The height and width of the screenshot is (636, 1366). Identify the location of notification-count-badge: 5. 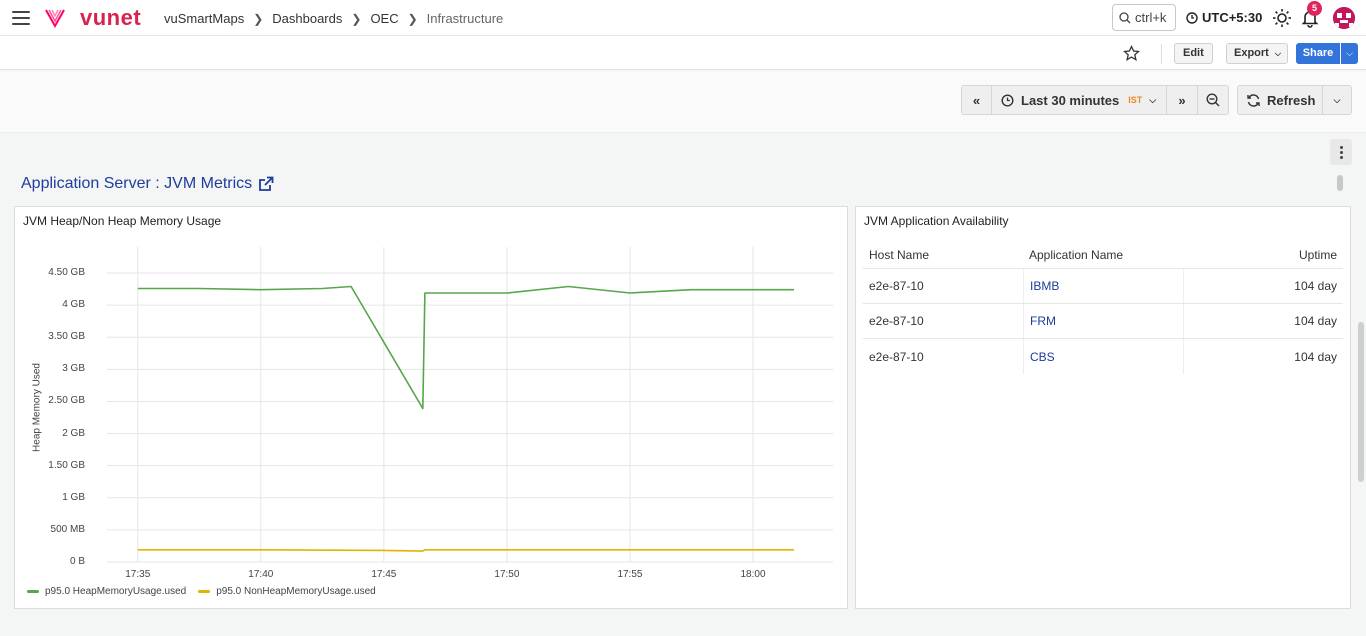
(1314, 8).